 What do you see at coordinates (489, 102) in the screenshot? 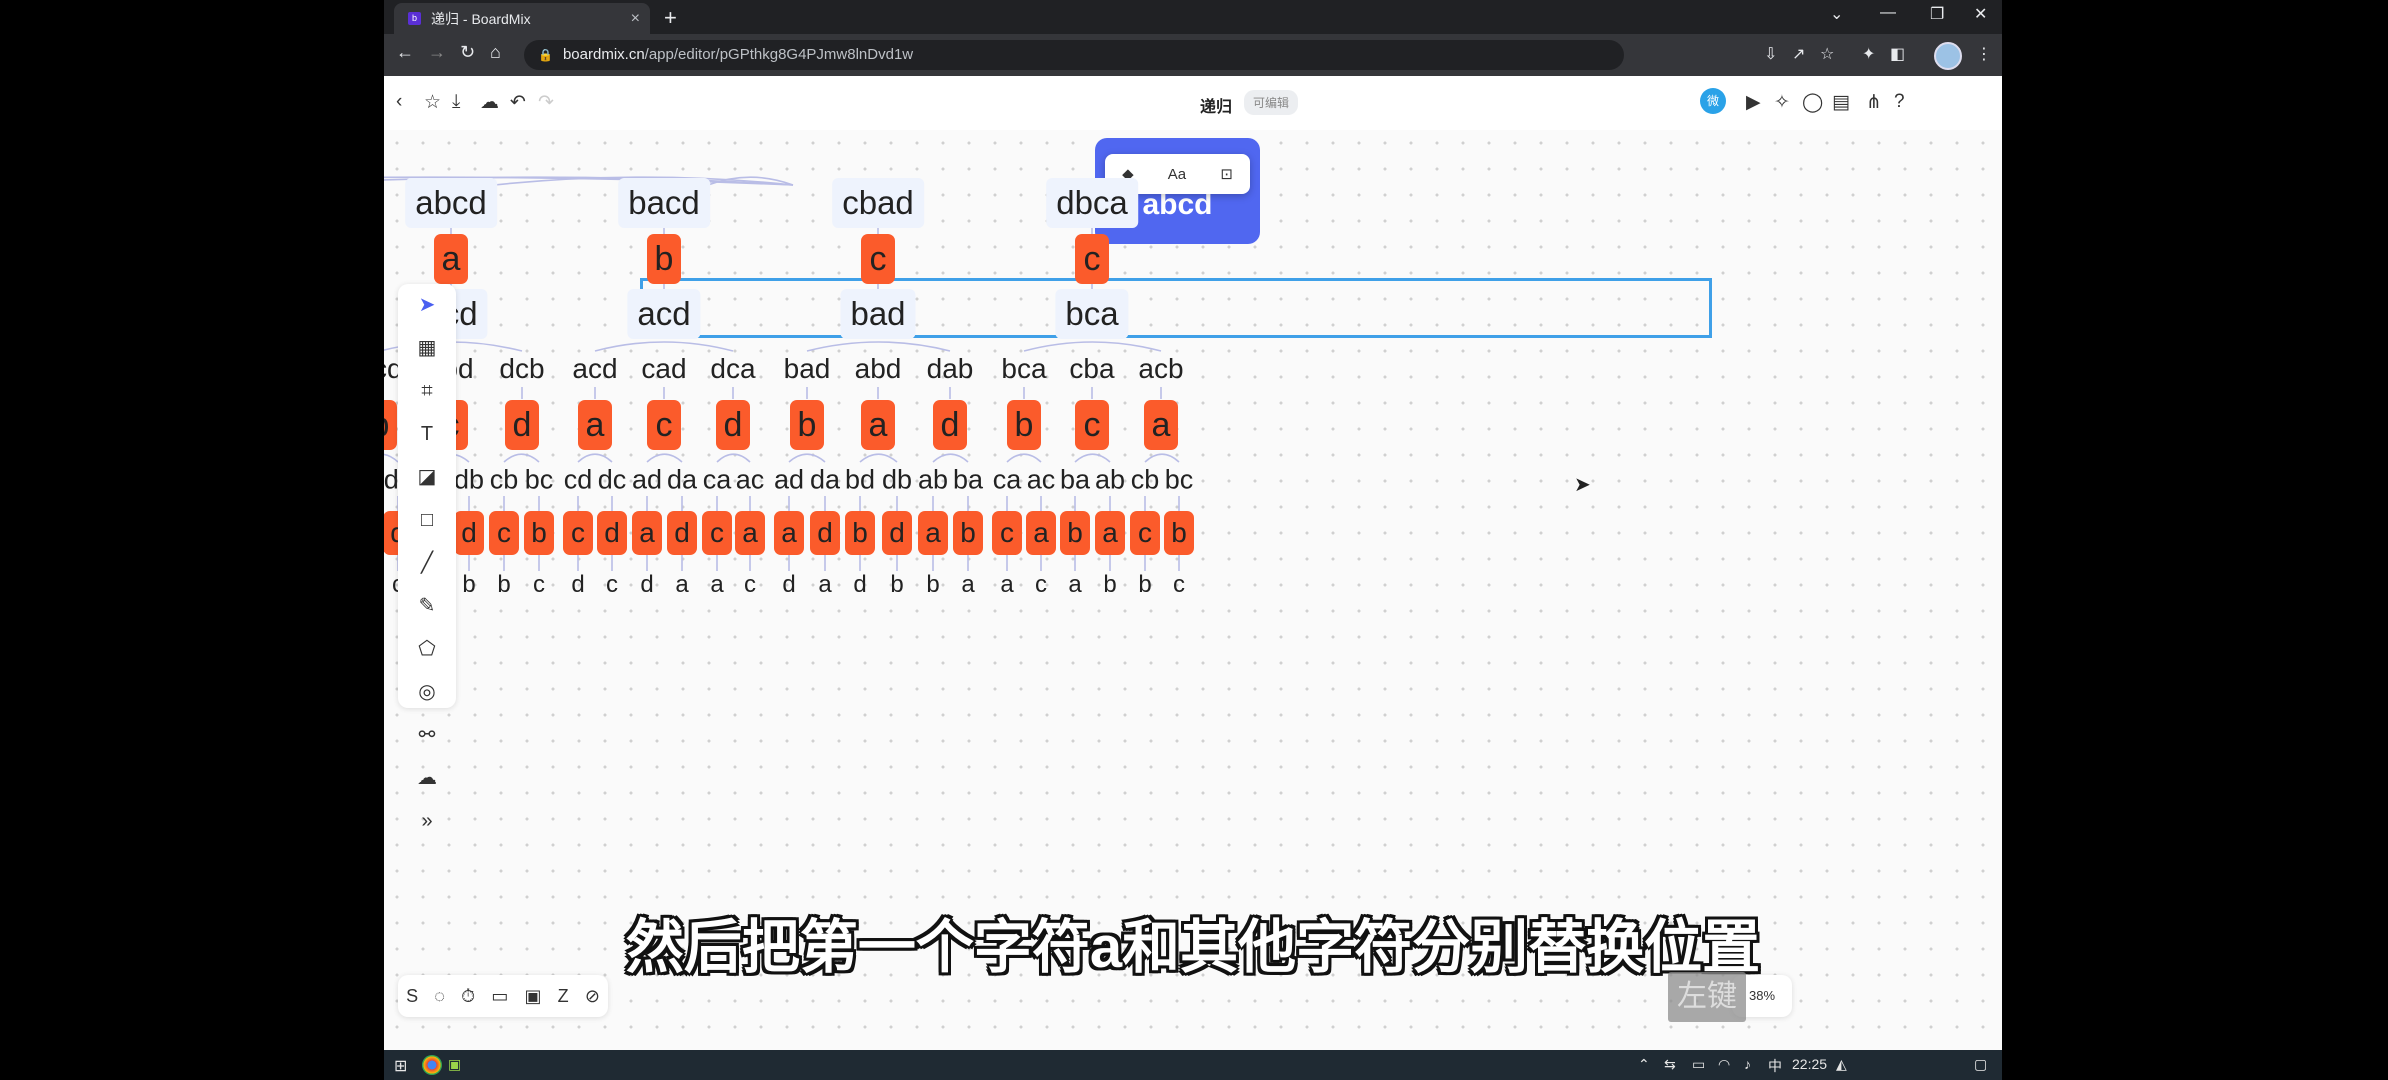
I see `cloud-icon: ☁` at bounding box center [489, 102].